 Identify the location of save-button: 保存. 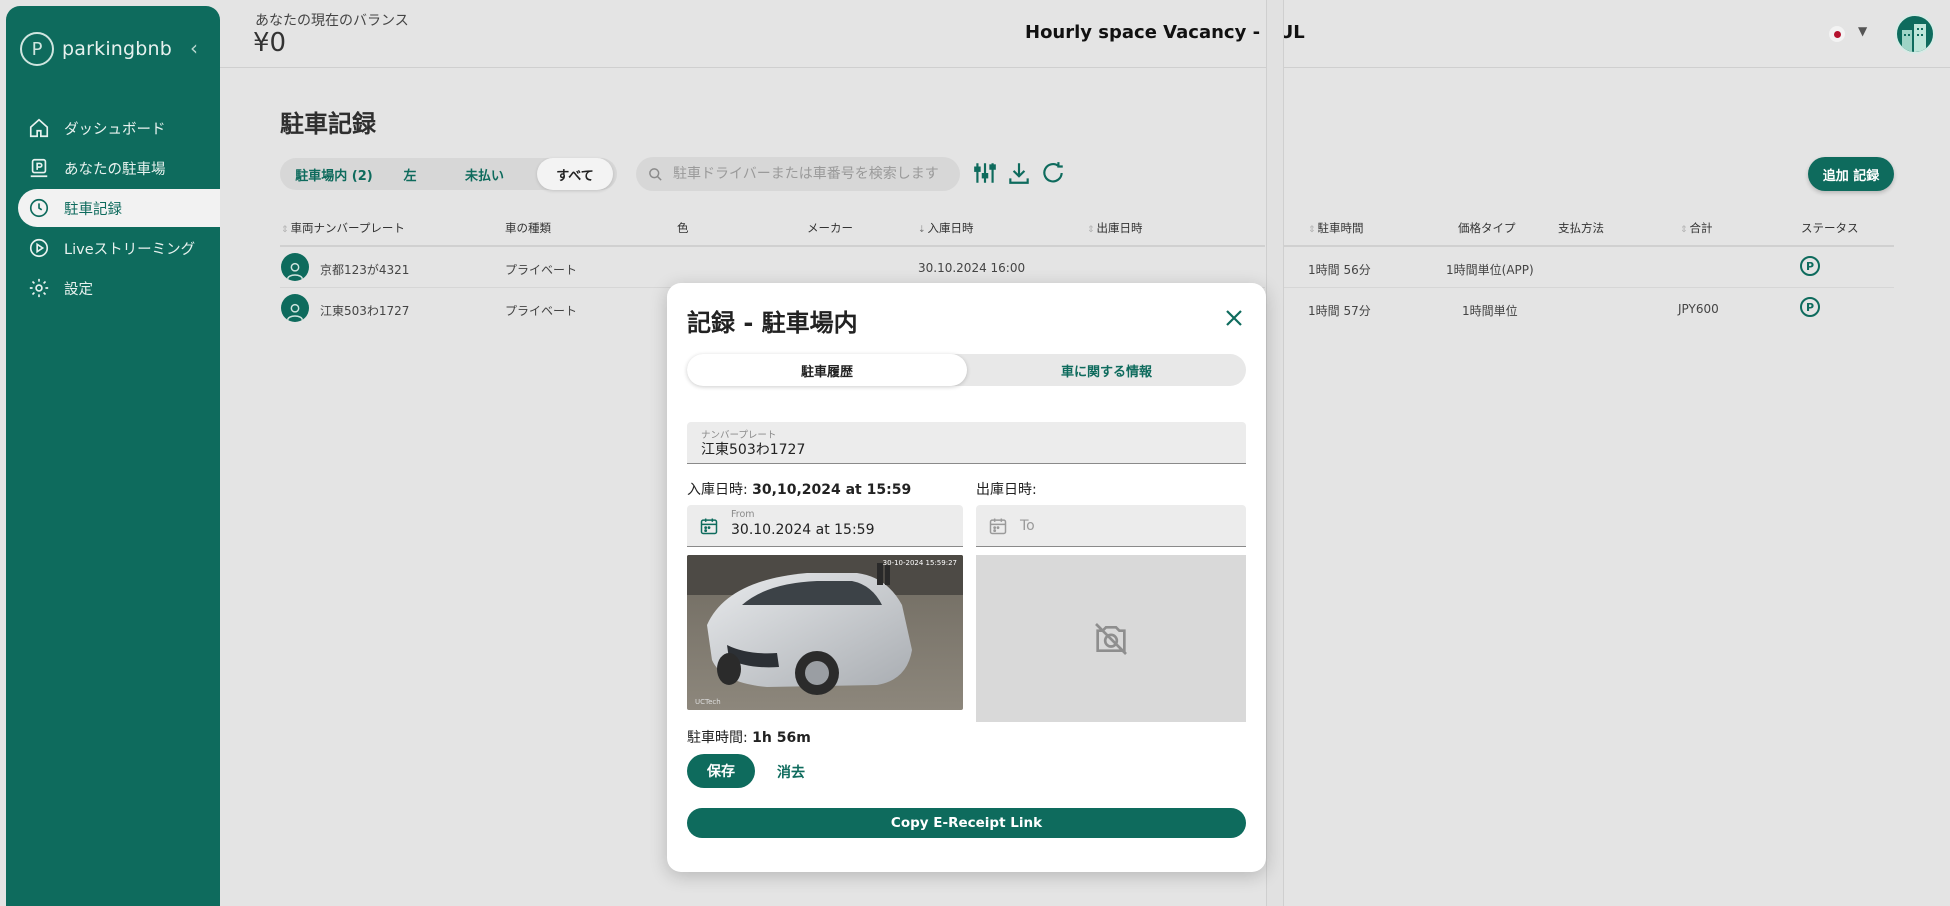
(721, 771).